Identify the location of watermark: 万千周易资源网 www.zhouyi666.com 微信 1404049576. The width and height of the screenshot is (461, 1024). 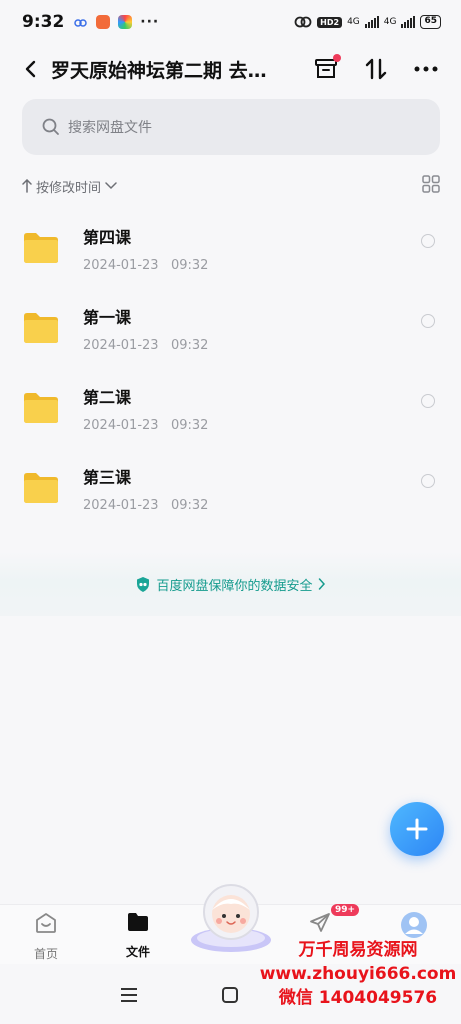
(358, 974).